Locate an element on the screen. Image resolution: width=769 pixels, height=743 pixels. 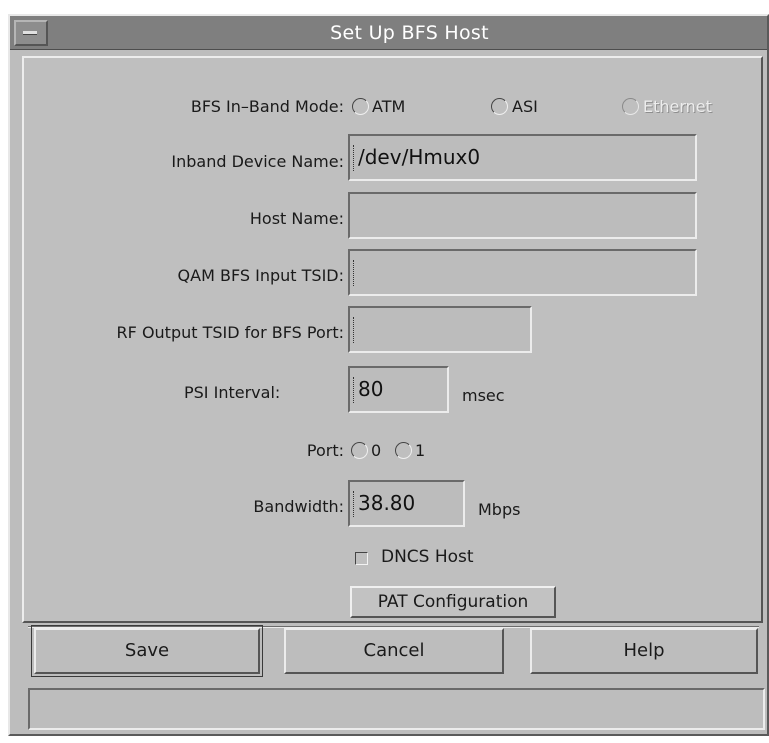
device-name-label: Inband Device Name: is located at coordinates (257, 161).